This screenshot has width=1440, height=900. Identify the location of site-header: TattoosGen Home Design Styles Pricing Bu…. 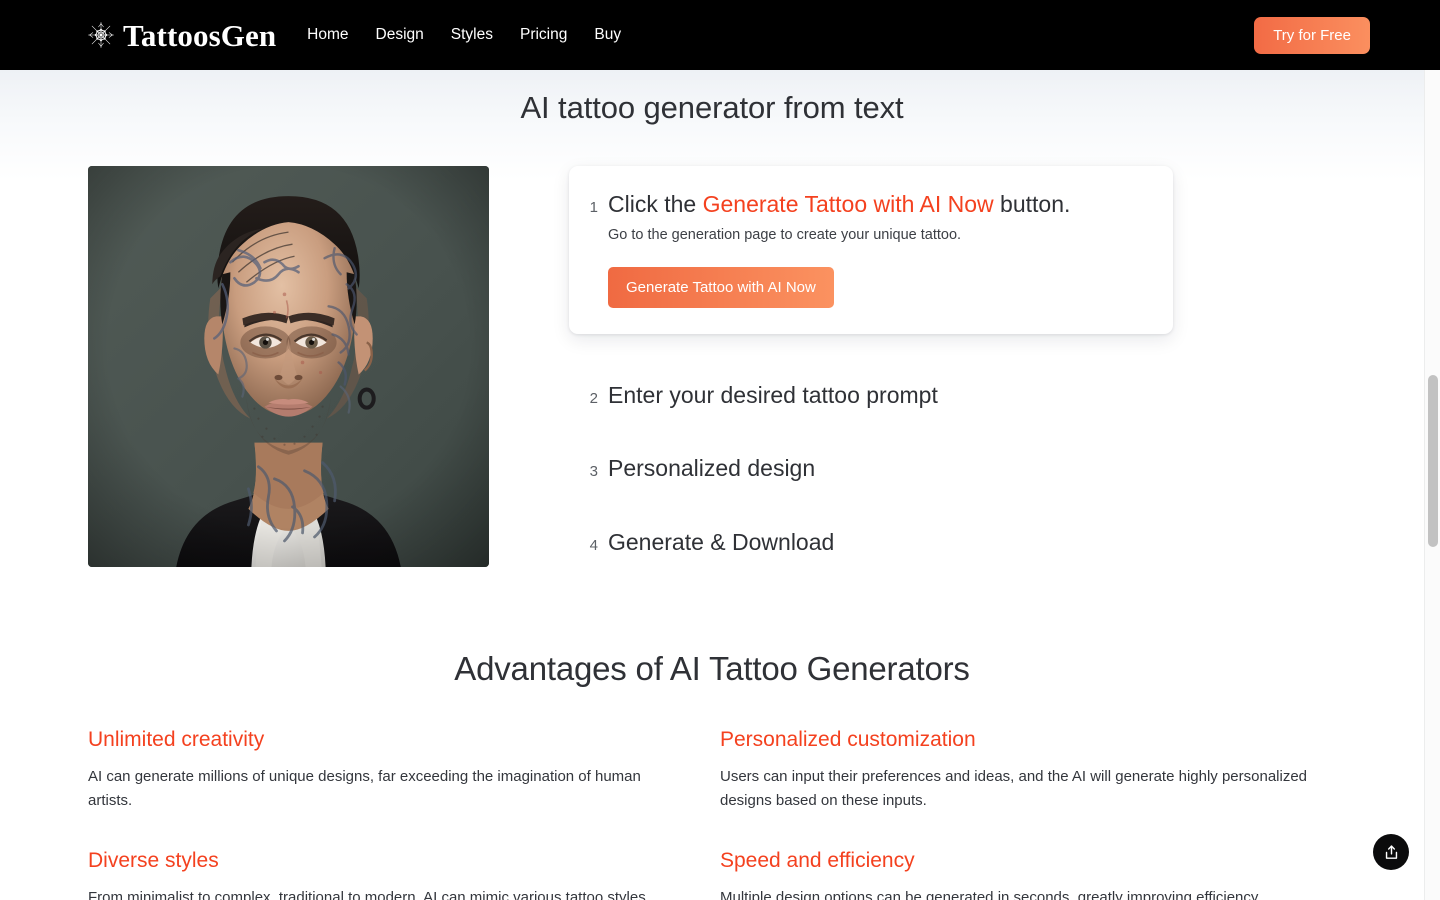
(720, 35).